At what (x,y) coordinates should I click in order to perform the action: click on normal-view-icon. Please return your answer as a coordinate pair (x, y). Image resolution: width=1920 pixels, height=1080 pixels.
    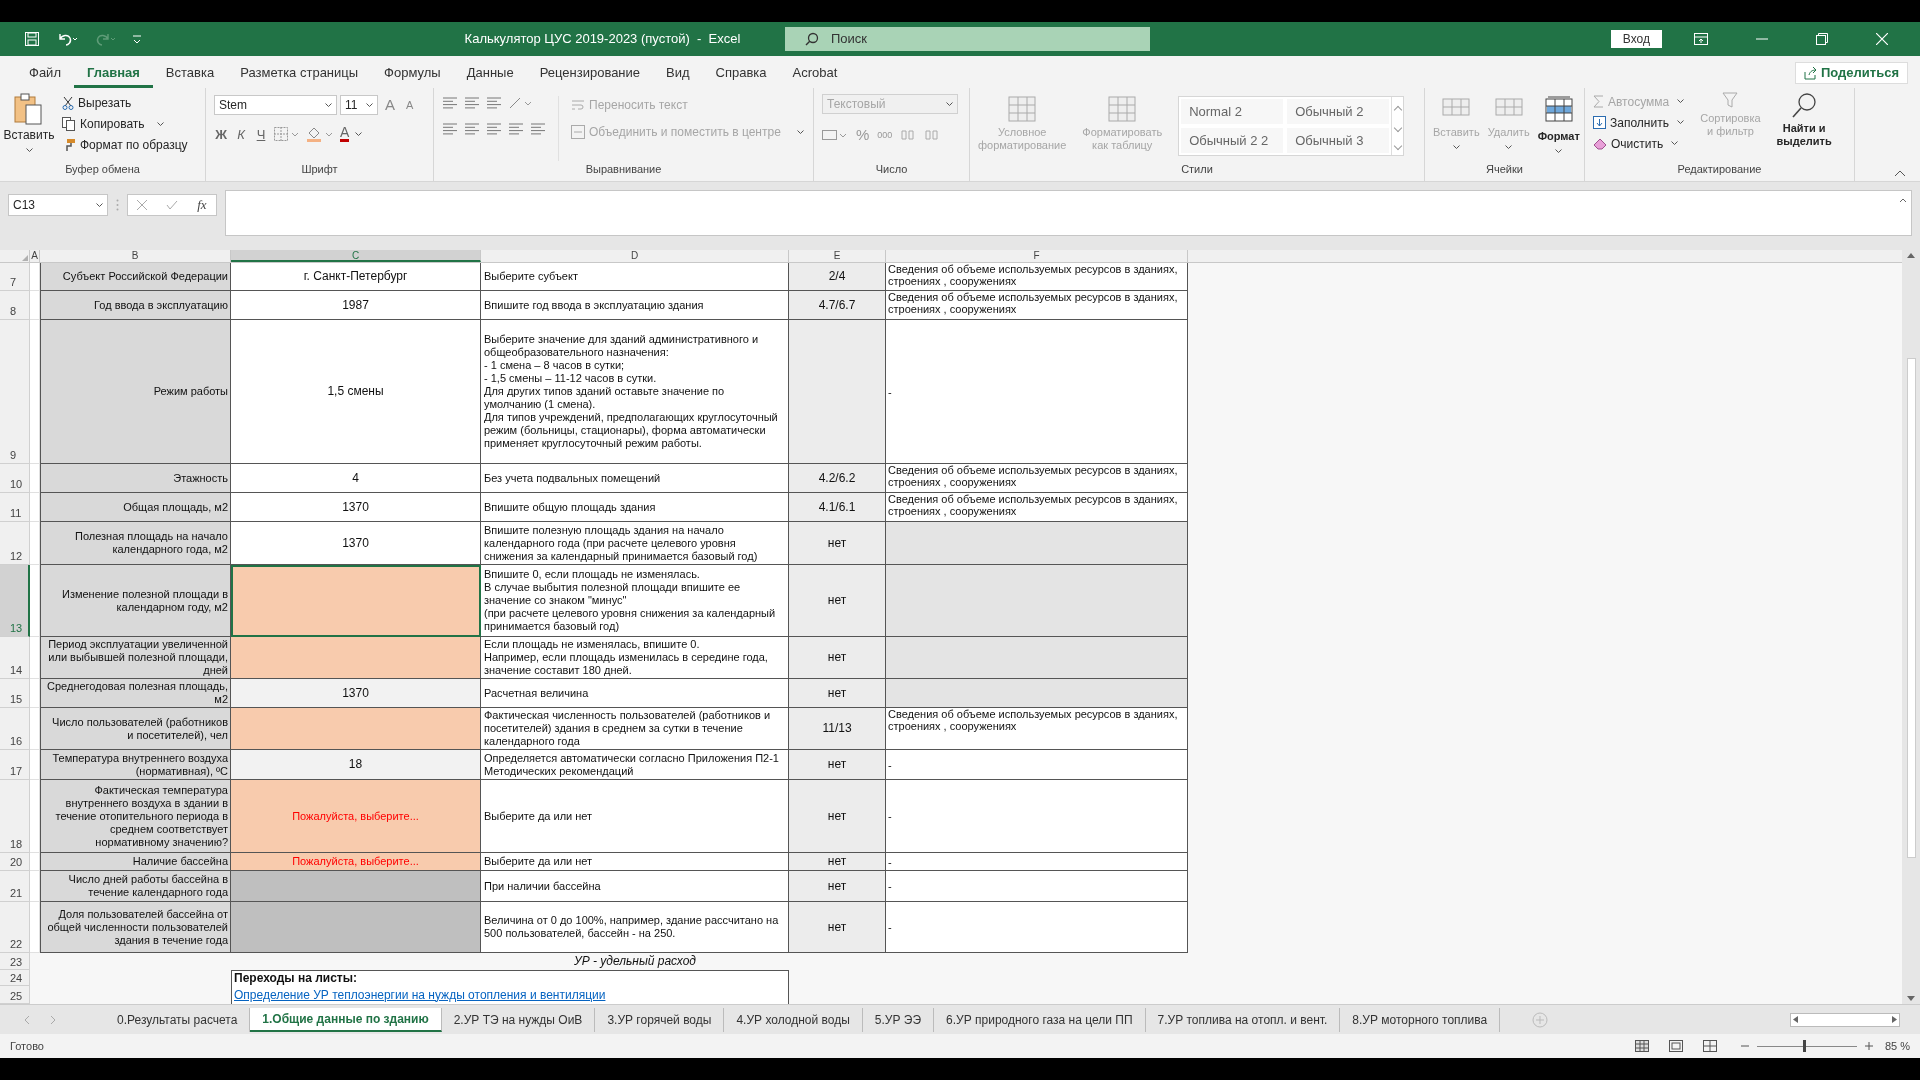
    Looking at the image, I should click on (1641, 1046).